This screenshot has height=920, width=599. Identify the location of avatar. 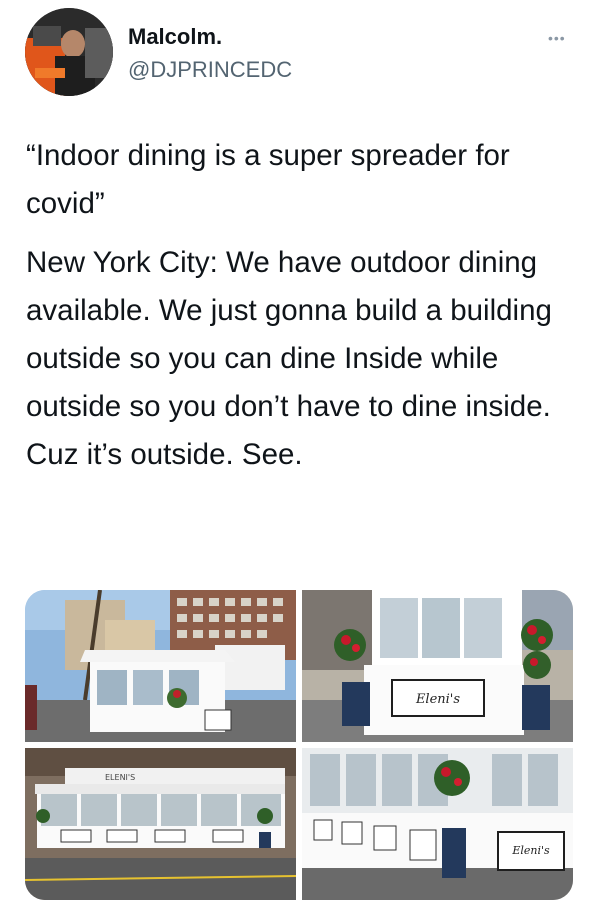
(69, 52).